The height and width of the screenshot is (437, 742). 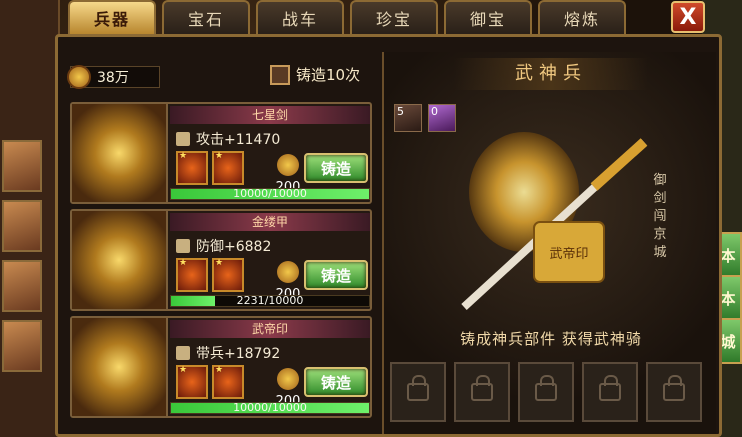 I want to click on tab-bar: 兵器 宝石 战车 珍宝 御宝 熔炼, so click(x=347, y=18).